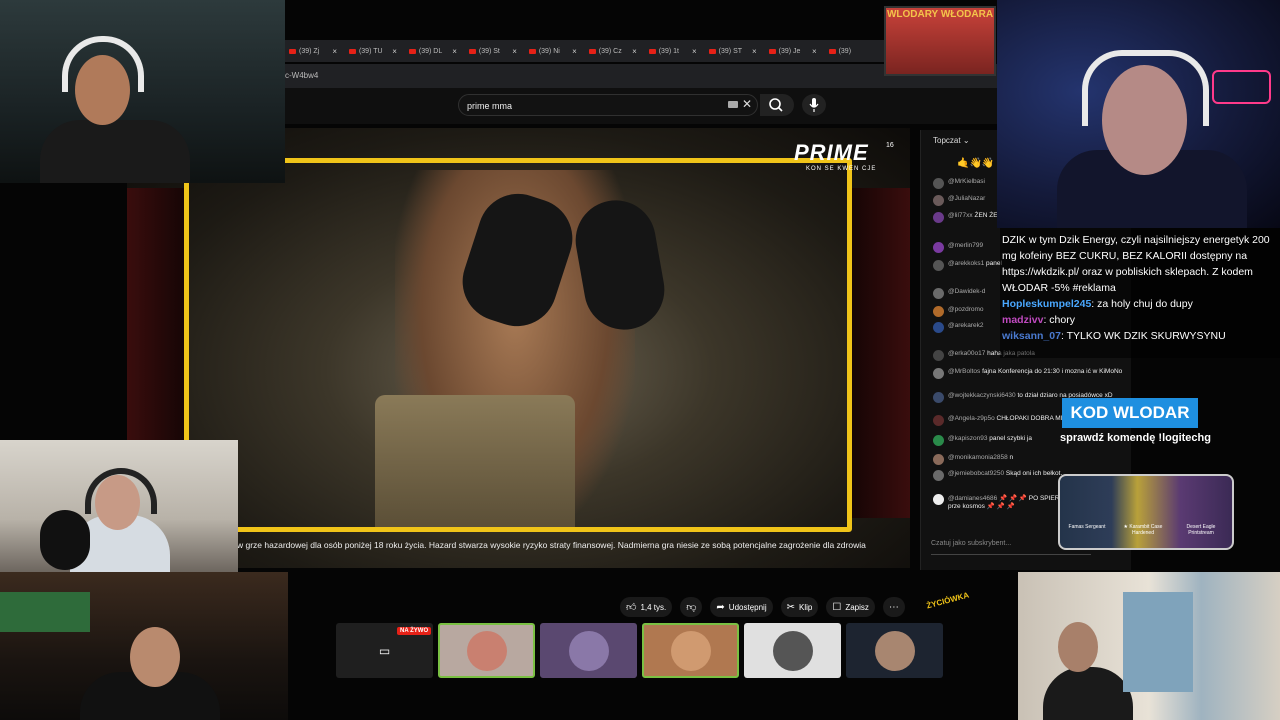 This screenshot has width=1280, height=720. Describe the element at coordinates (554, 51) in the screenshot. I see `browser-tab: (39) Ni ×` at that location.